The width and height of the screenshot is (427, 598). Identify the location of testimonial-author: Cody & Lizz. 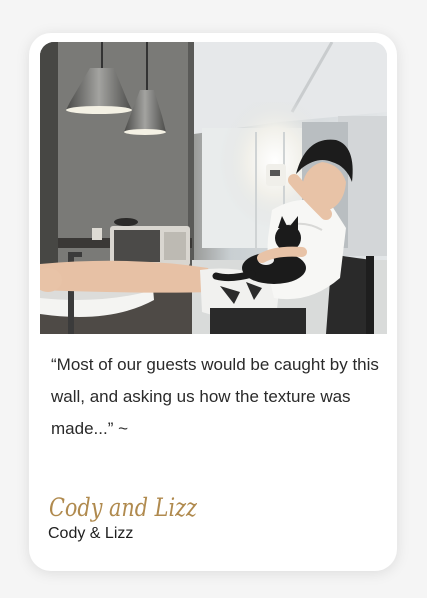
(91, 533).